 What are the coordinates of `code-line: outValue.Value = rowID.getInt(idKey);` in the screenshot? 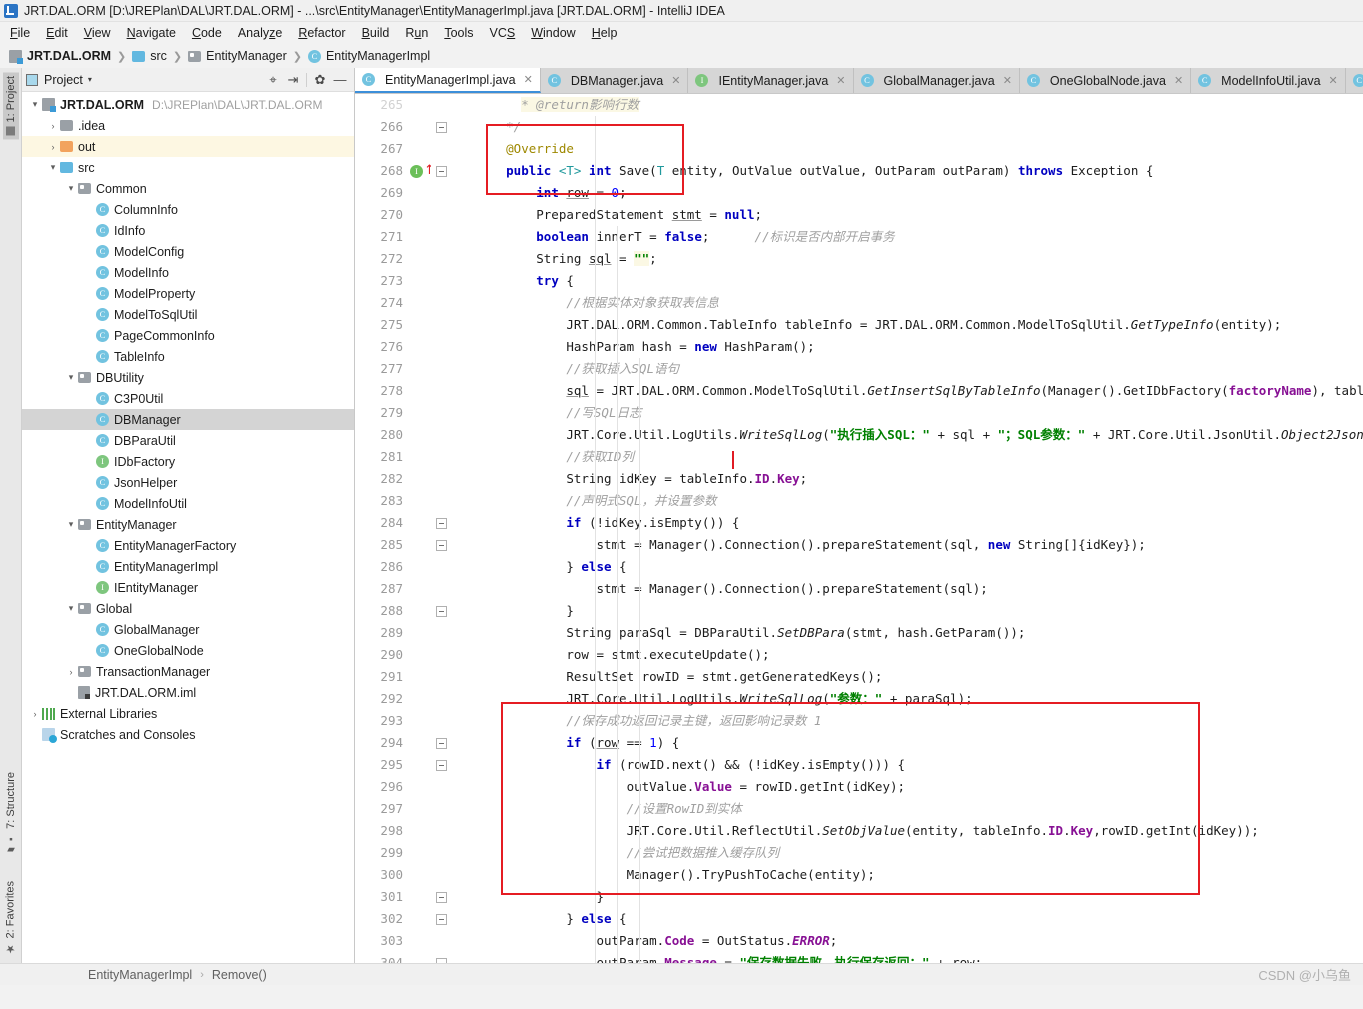 It's located at (912, 787).